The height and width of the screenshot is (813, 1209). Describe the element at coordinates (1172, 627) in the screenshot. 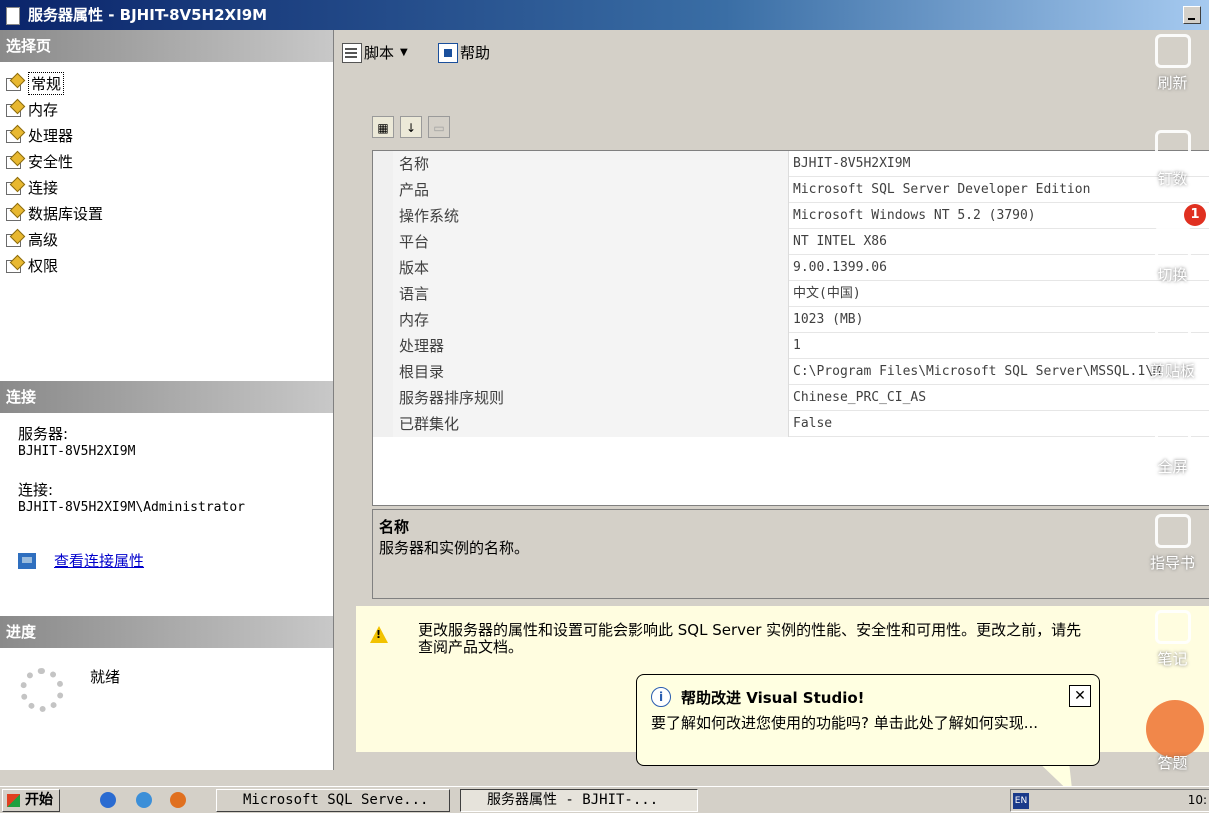

I see `pencil-icon` at that location.